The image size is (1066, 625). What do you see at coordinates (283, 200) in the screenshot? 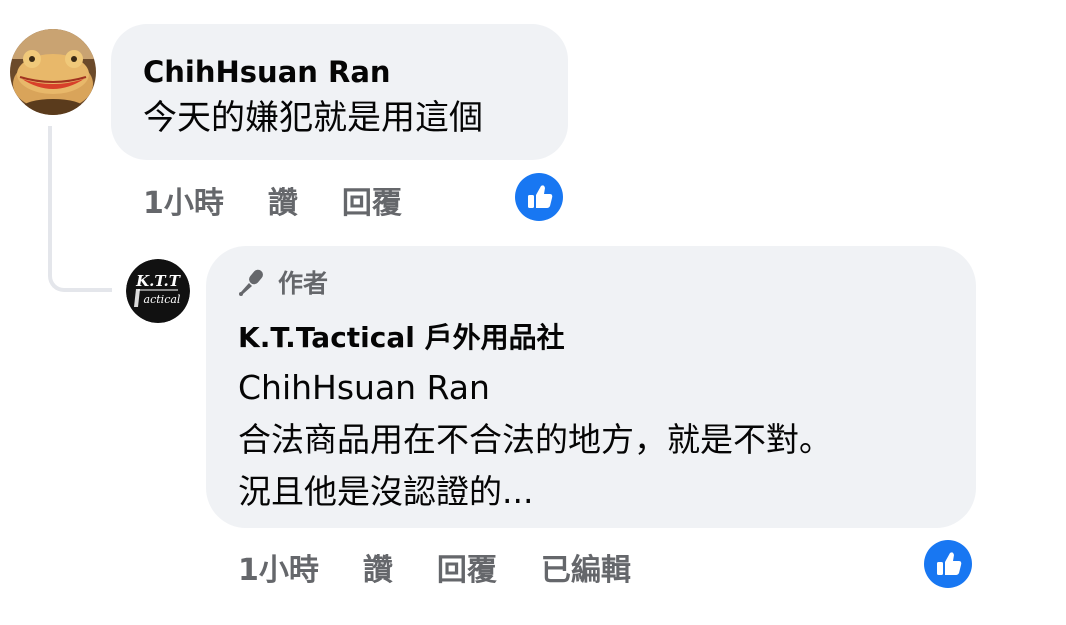
I see `comment-like-button: 讚` at bounding box center [283, 200].